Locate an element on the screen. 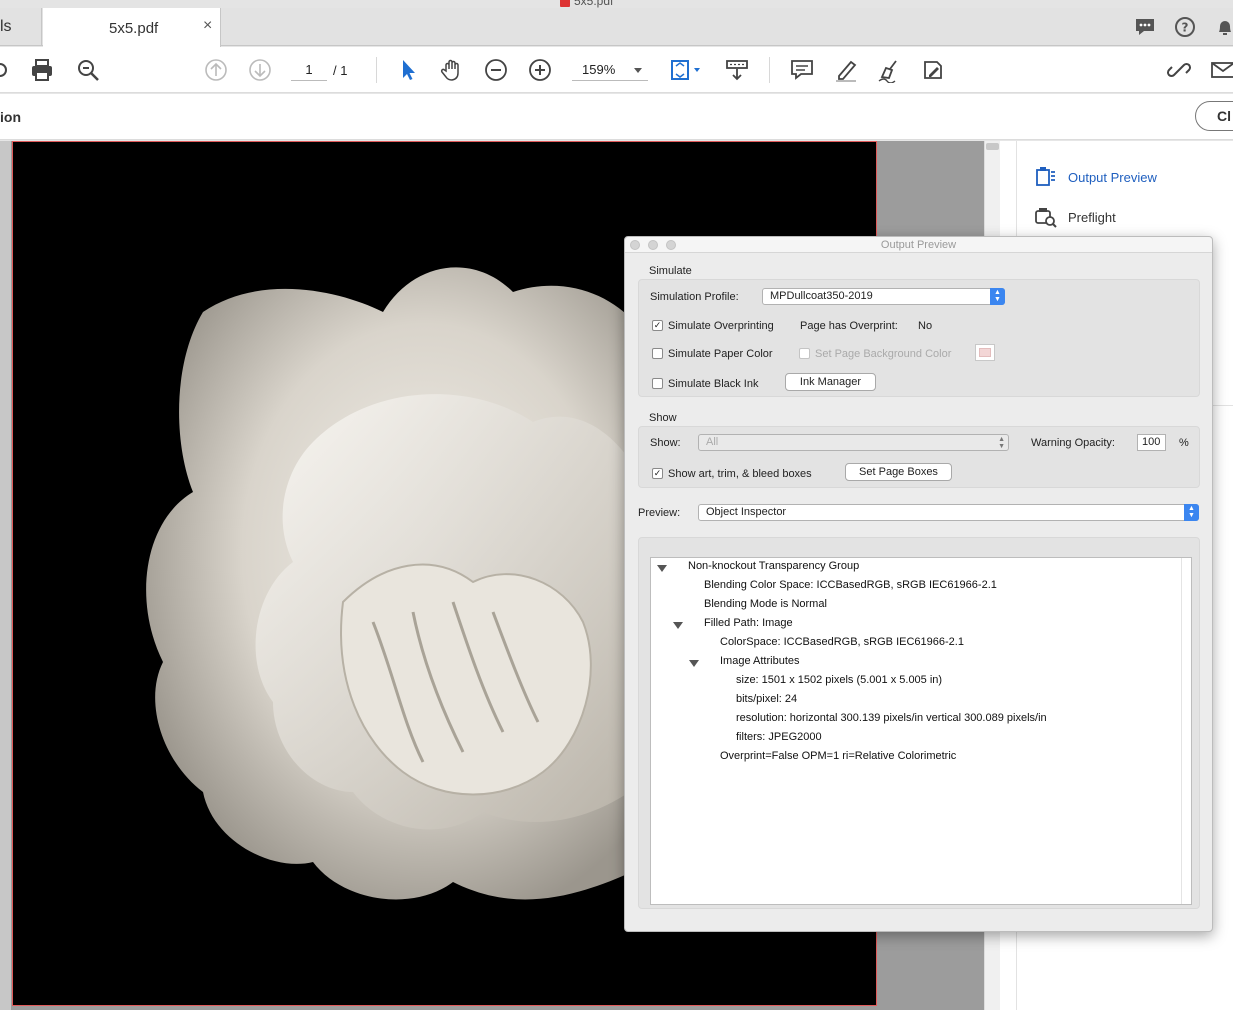  tab-tools: ls is located at coordinates (21, 27).